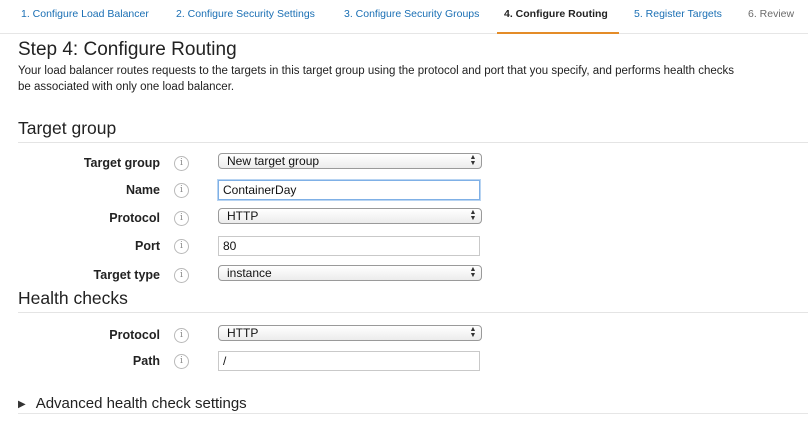  Describe the element at coordinates (85, 14) in the screenshot. I see `step-tab-1: 1. Configure Load Balancer` at that location.